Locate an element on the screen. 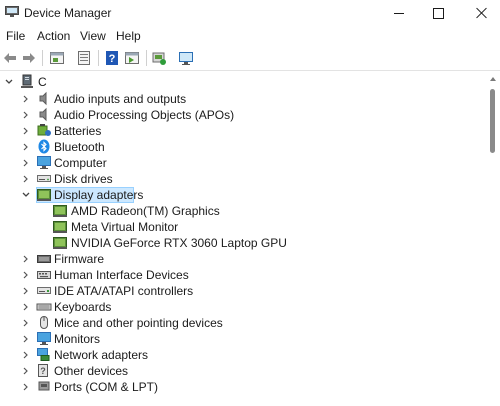 Image resolution: width=500 pixels, height=406 pixels. tree-item-network-adapters: Network adapters is located at coordinates (243, 355).